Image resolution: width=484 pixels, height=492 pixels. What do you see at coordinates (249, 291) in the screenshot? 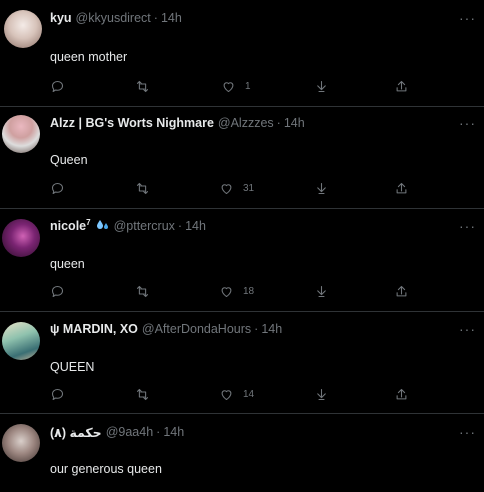
I see `like-count: 18` at bounding box center [249, 291].